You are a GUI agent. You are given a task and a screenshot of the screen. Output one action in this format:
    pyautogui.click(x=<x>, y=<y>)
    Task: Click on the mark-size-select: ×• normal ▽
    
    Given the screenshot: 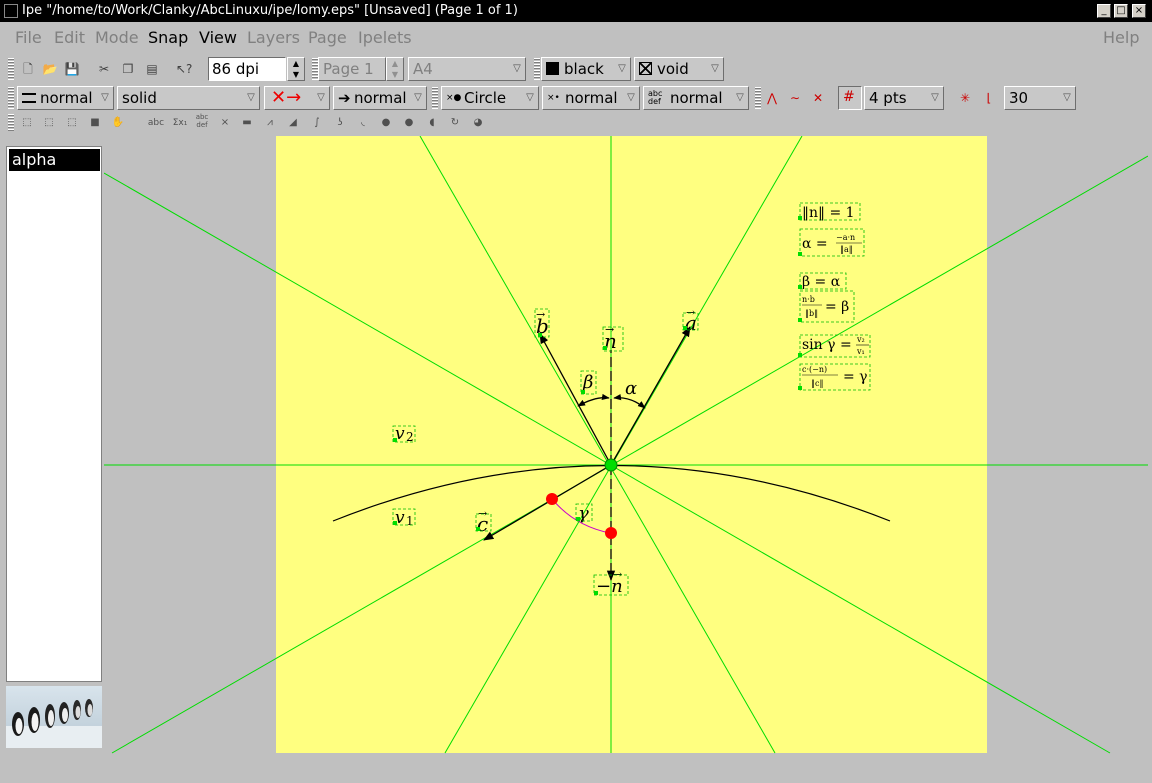 What is the action you would take?
    pyautogui.click(x=591, y=98)
    